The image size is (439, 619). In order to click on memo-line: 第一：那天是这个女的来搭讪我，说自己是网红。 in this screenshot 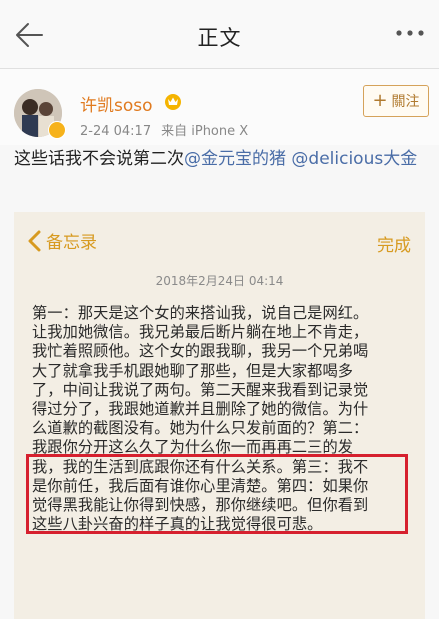, I will do `click(200, 313)`.